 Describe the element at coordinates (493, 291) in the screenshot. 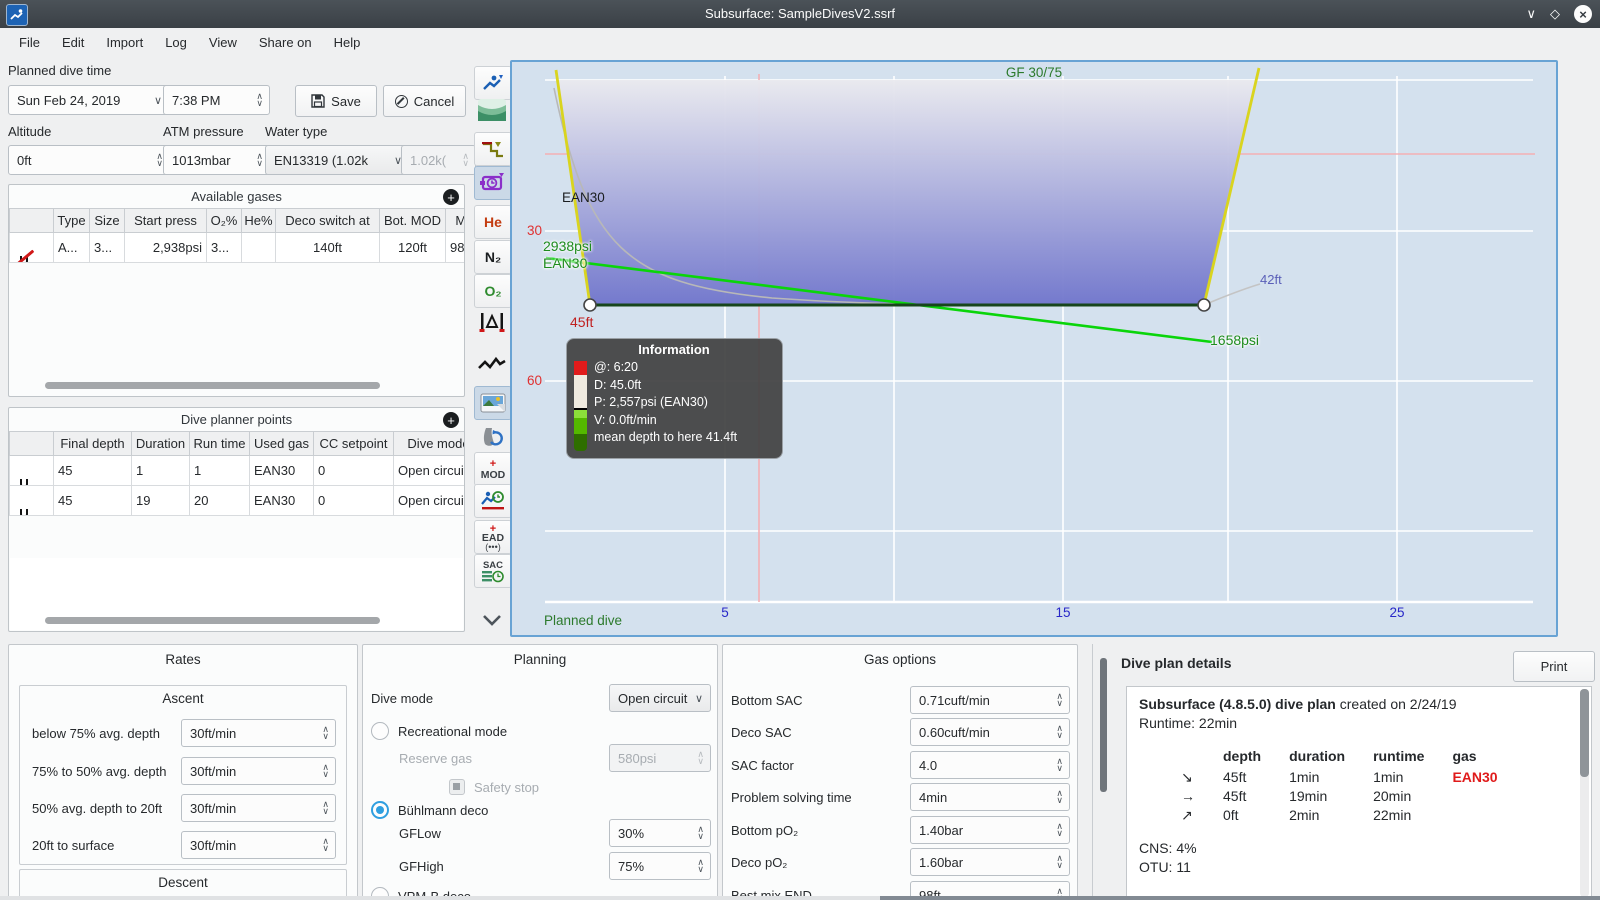

I see `o2-graph-icon: O₂` at that location.